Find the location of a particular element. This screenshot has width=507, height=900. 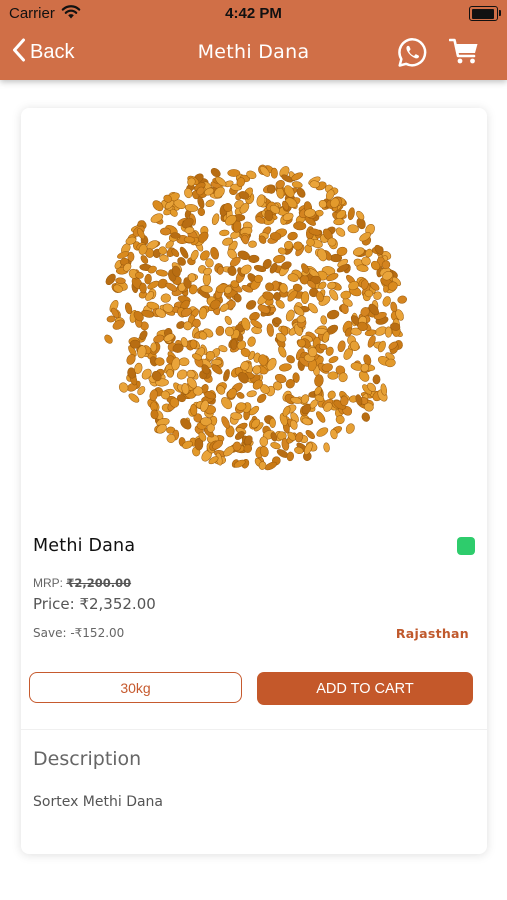

whatsapp-icon is located at coordinates (412, 54).